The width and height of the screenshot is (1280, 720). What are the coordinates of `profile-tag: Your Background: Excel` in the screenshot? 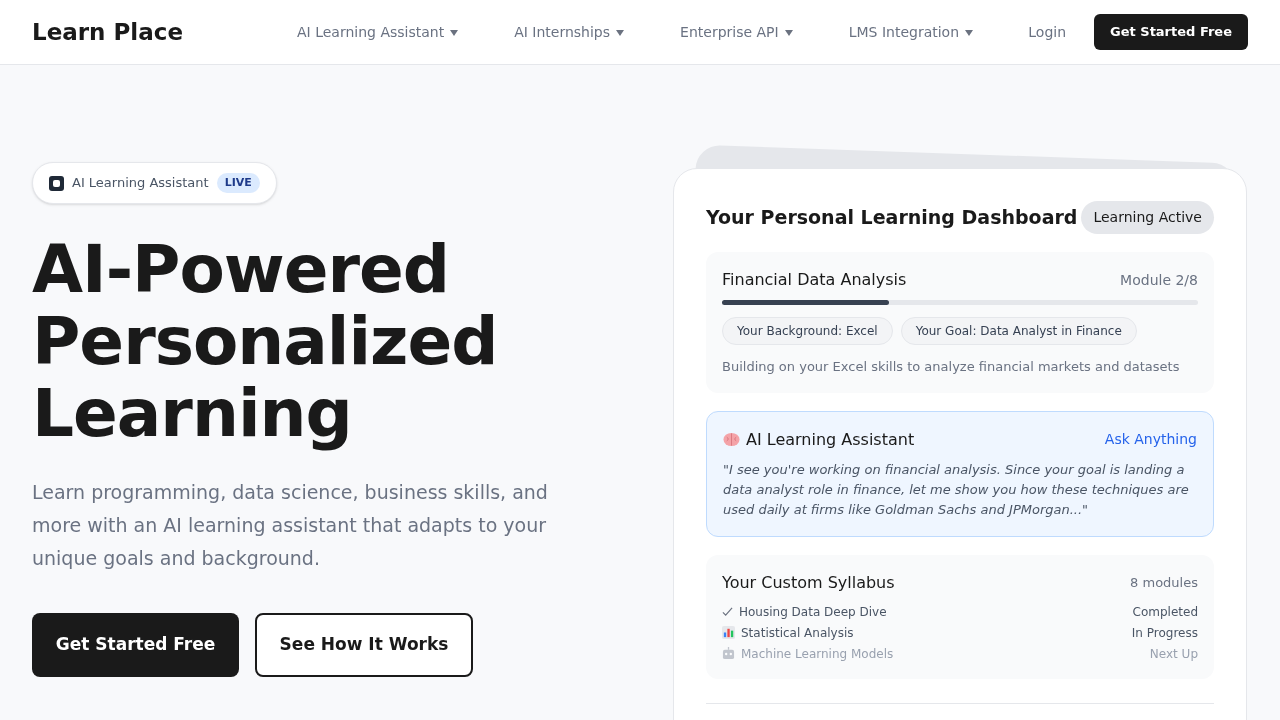 It's located at (807, 331).